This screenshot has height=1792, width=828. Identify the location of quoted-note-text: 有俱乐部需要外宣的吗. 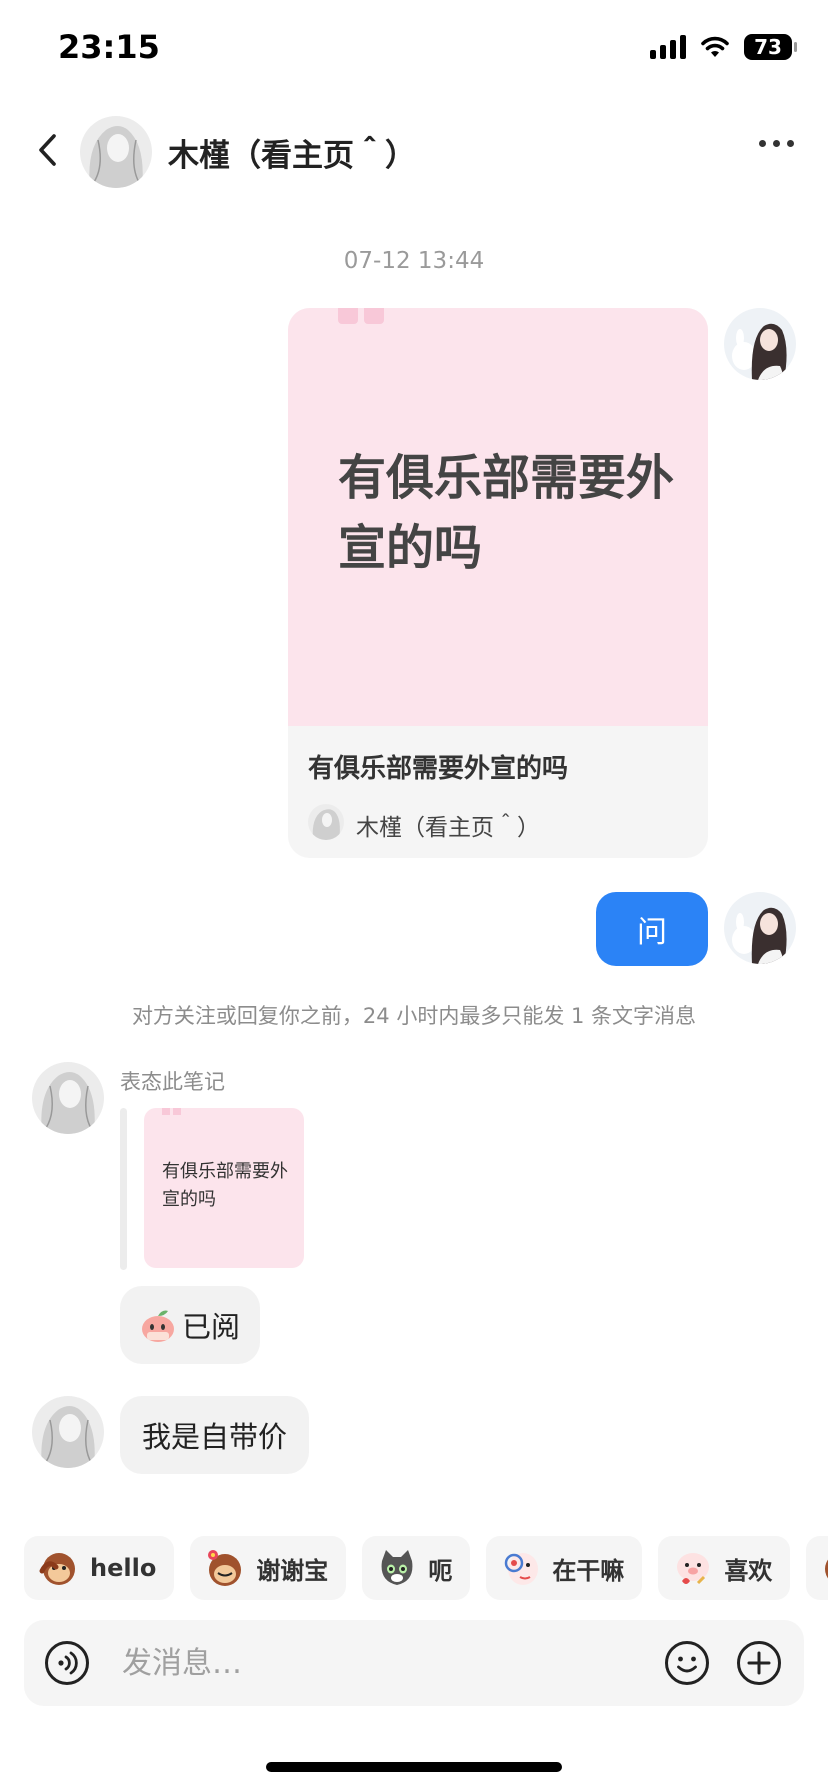
(225, 1185).